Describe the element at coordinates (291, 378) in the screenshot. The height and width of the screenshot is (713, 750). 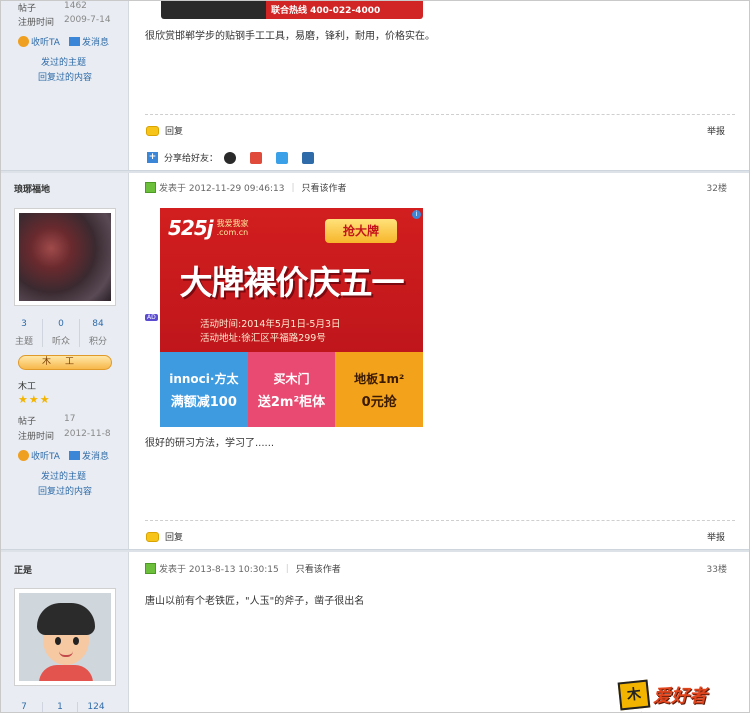
I see `ad-offer-2-top: 买木门` at that location.